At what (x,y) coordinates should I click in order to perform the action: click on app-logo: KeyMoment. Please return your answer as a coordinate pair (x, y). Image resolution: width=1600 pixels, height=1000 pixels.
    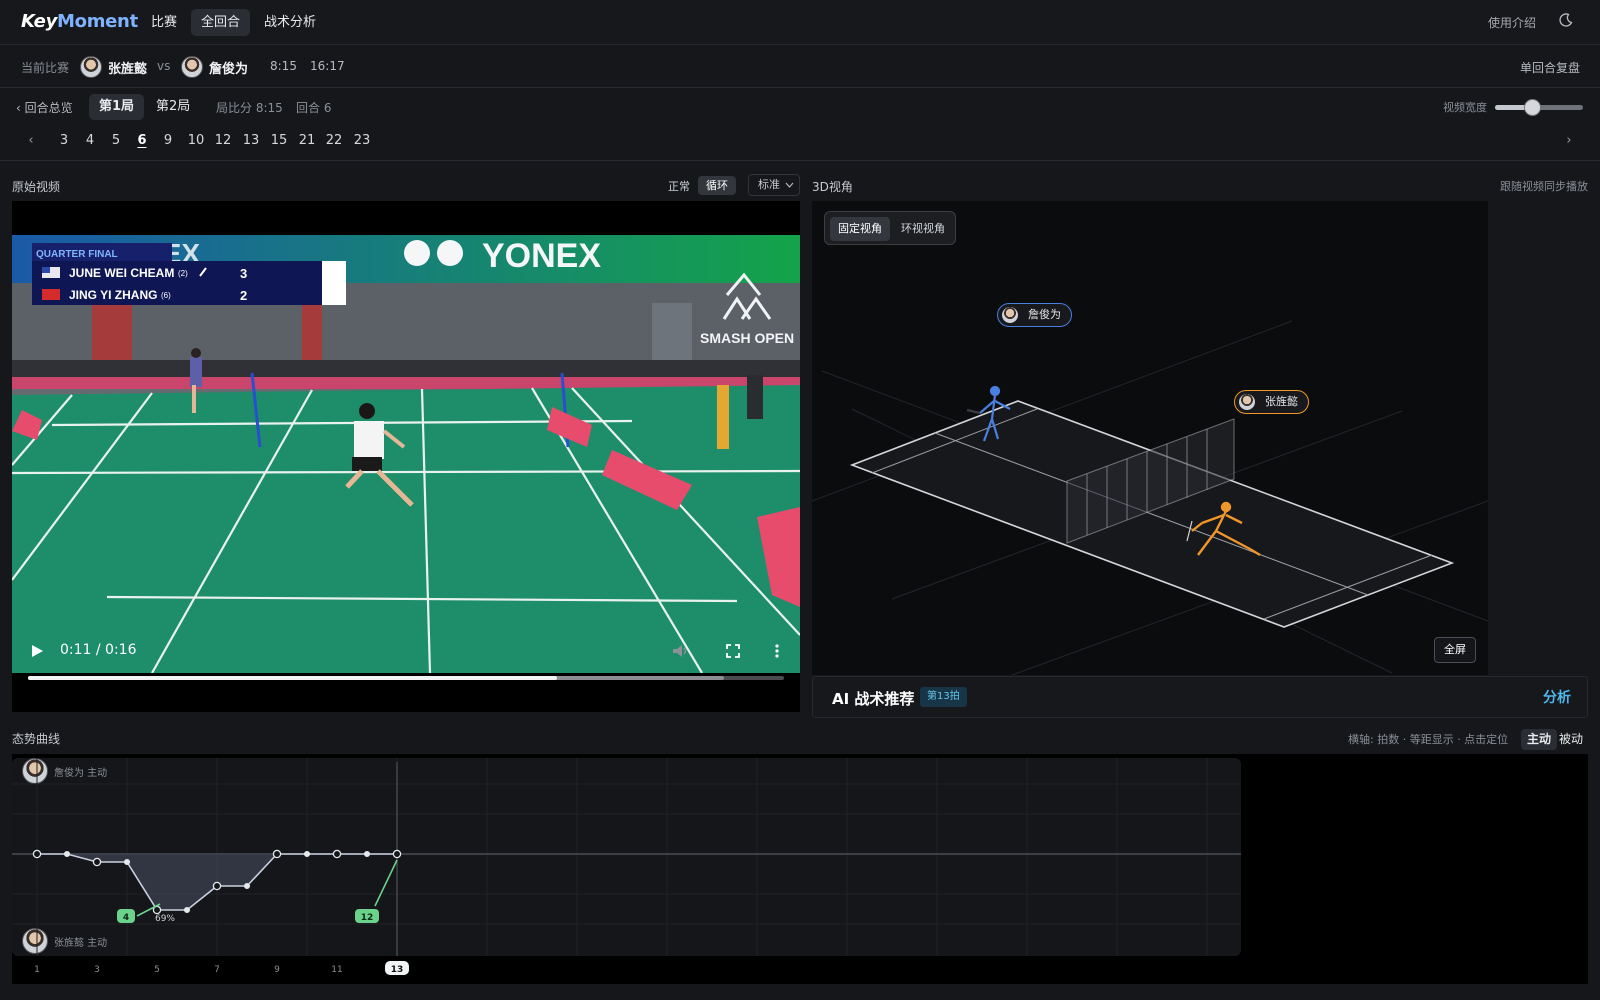
    Looking at the image, I should click on (79, 21).